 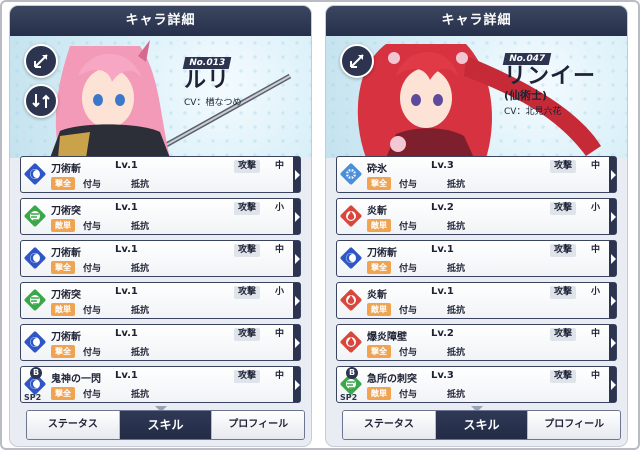 I want to click on skill-name: 炎斬, so click(x=377, y=211).